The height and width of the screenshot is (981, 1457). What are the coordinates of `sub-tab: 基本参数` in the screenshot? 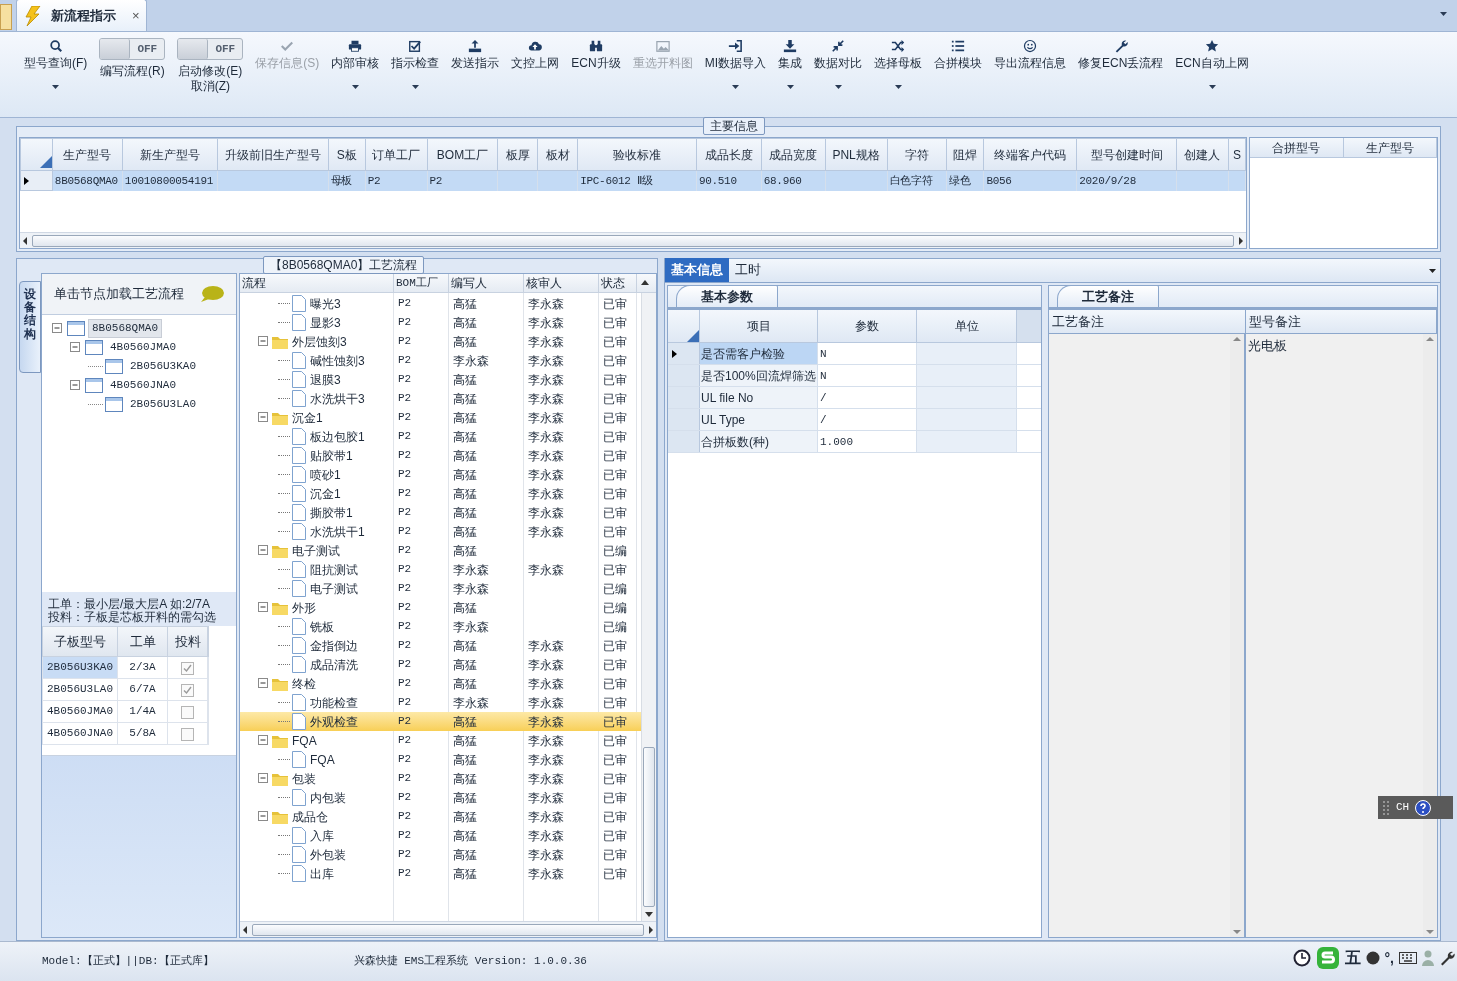 It's located at (727, 296).